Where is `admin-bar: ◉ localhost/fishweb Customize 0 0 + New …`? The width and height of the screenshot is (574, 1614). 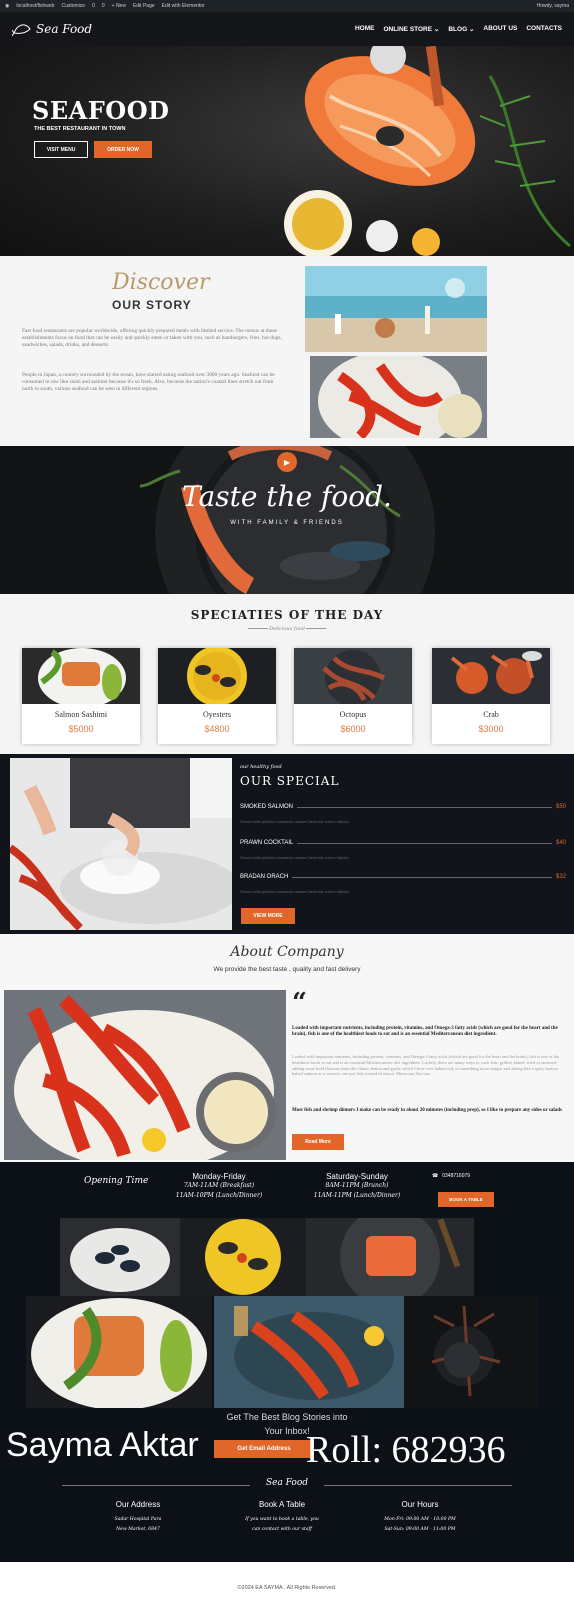 admin-bar: ◉ localhost/fishweb Customize 0 0 + New … is located at coordinates (287, 6).